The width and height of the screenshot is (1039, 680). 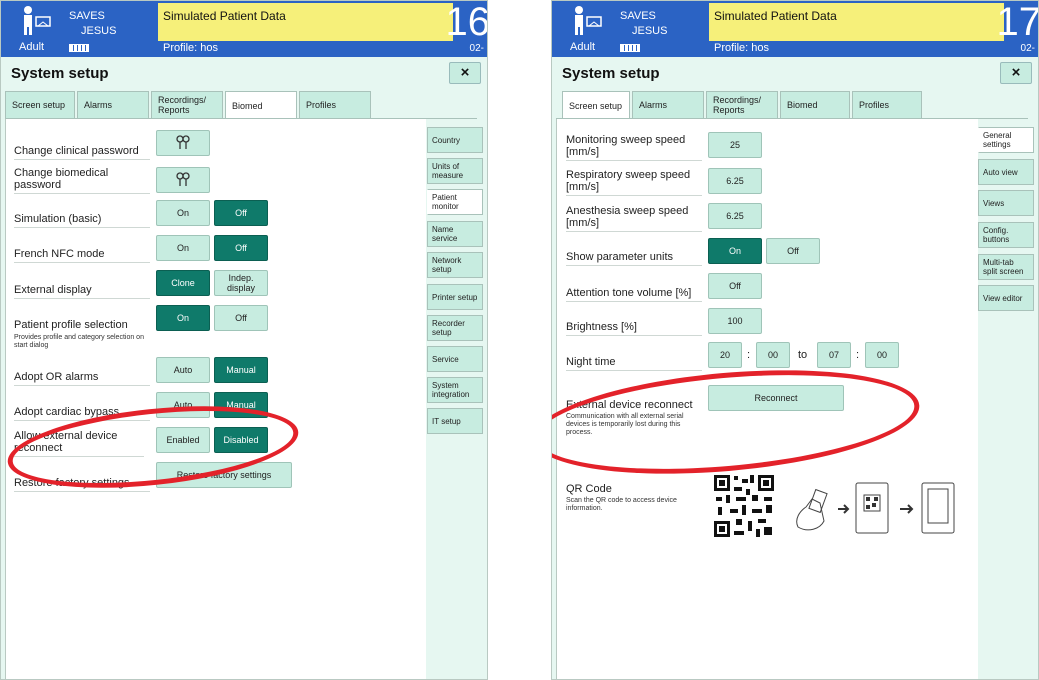 What do you see at coordinates (455, 359) in the screenshot?
I see `side-tab-service: Service` at bounding box center [455, 359].